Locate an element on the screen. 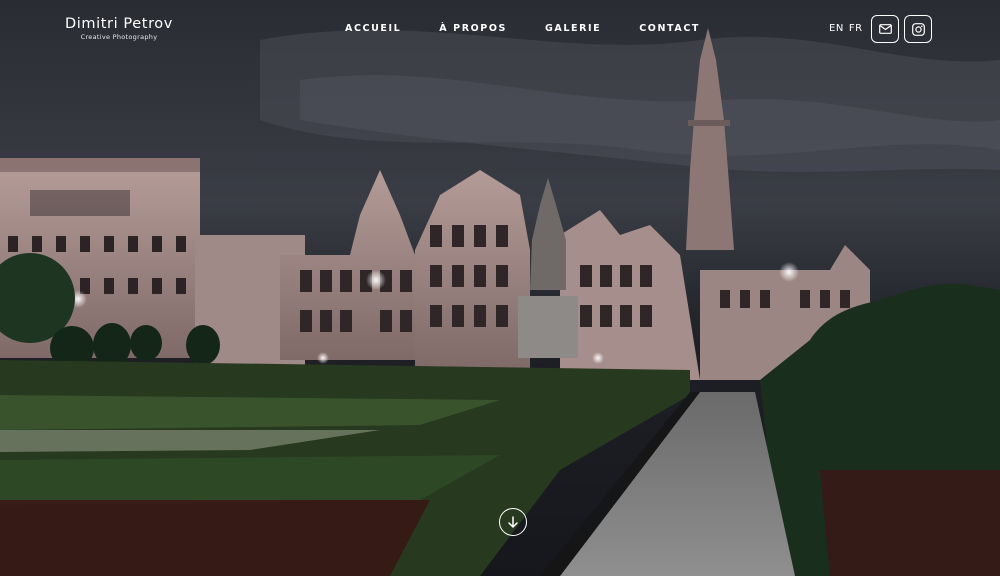 This screenshot has width=1000, height=576. lang-en-link: EN is located at coordinates (836, 28).